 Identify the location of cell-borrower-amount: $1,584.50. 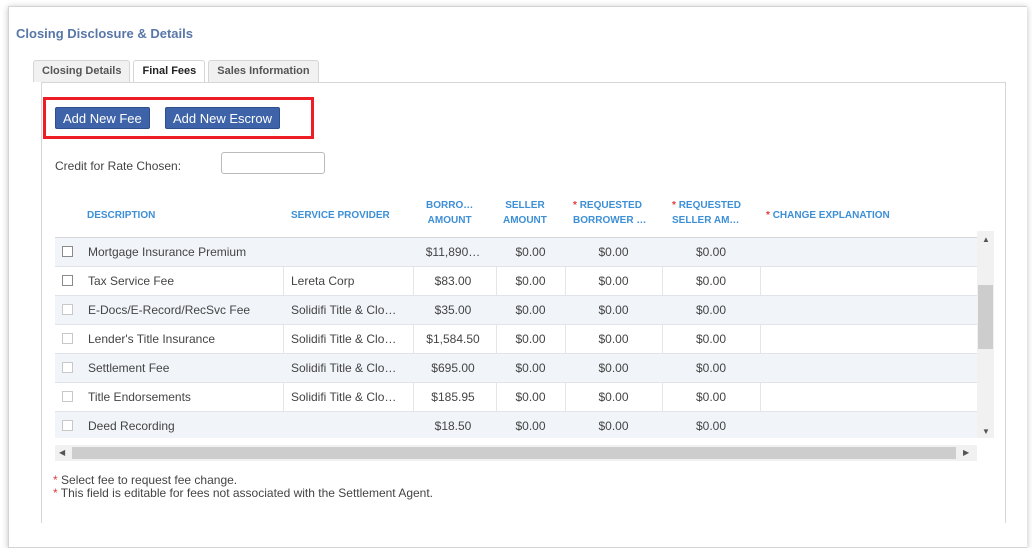
(453, 339).